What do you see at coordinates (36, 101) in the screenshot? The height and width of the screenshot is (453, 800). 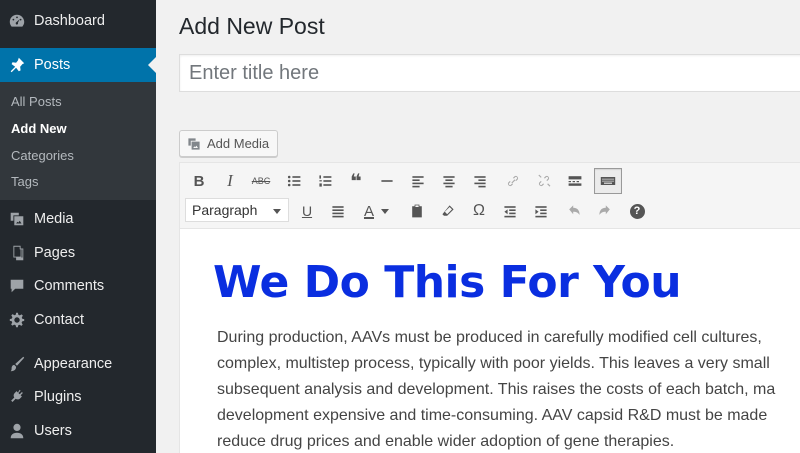 I see `submenu-all-posts: All Posts` at bounding box center [36, 101].